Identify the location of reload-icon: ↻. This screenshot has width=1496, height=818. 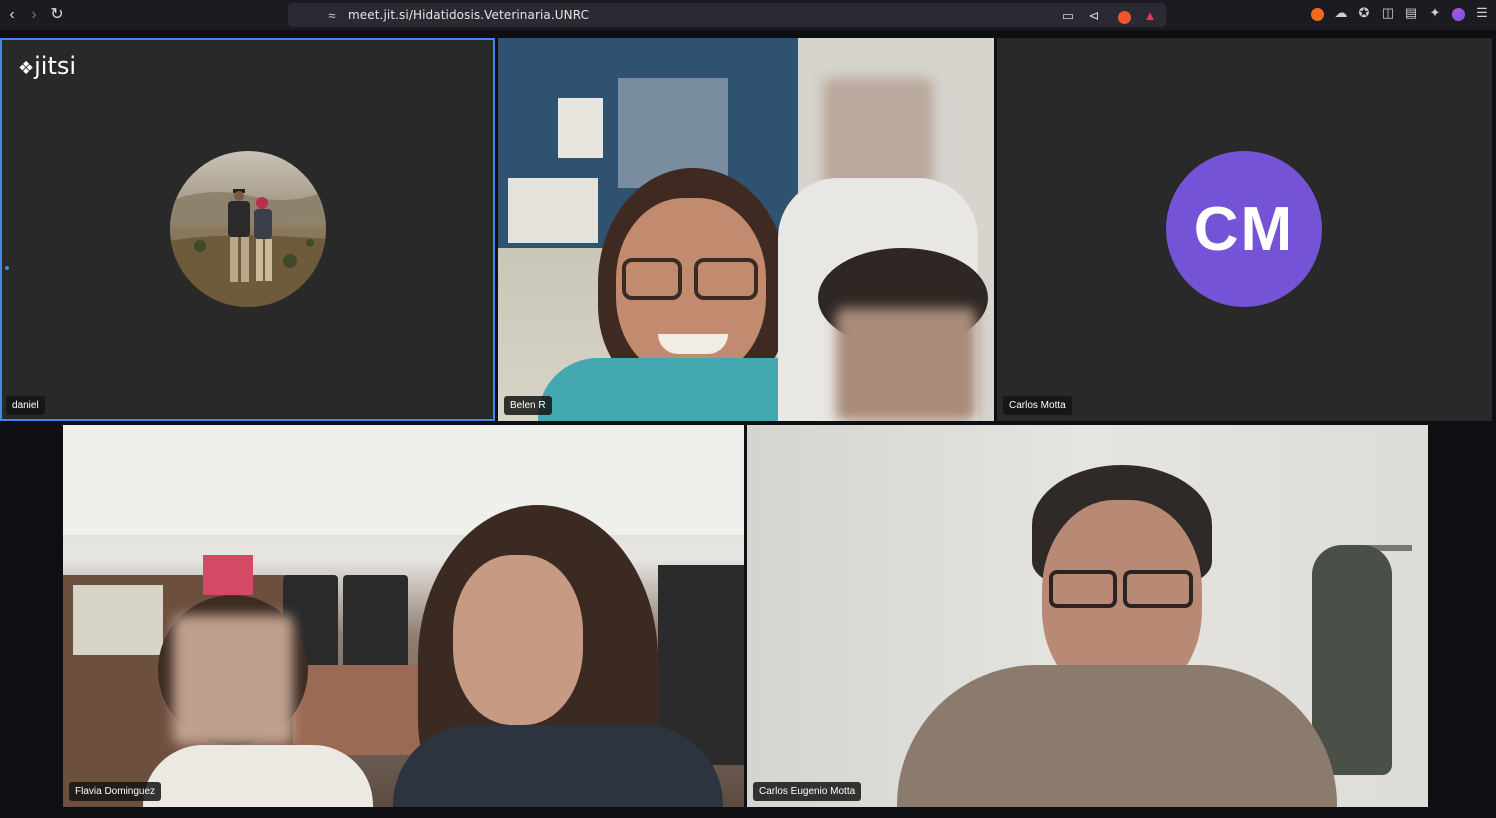
(57, 15).